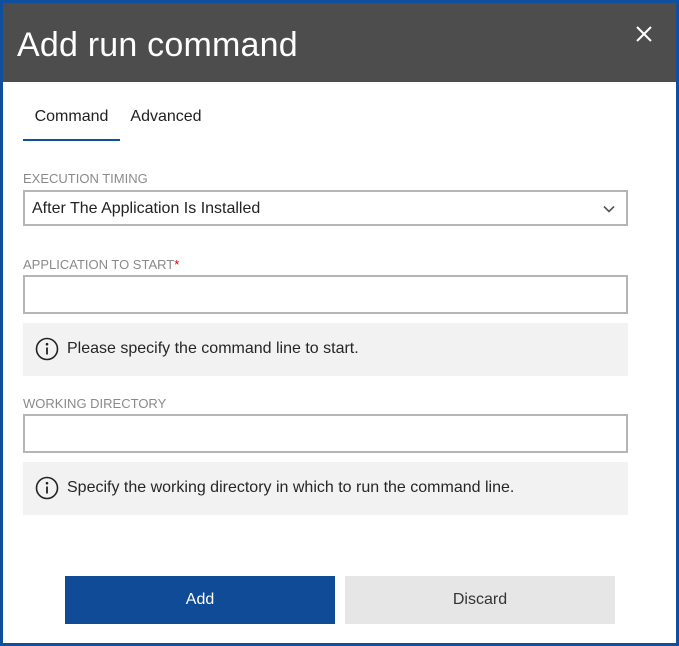 The height and width of the screenshot is (646, 679). I want to click on execution-timing-select: After The Application Is Installed, so click(325, 208).